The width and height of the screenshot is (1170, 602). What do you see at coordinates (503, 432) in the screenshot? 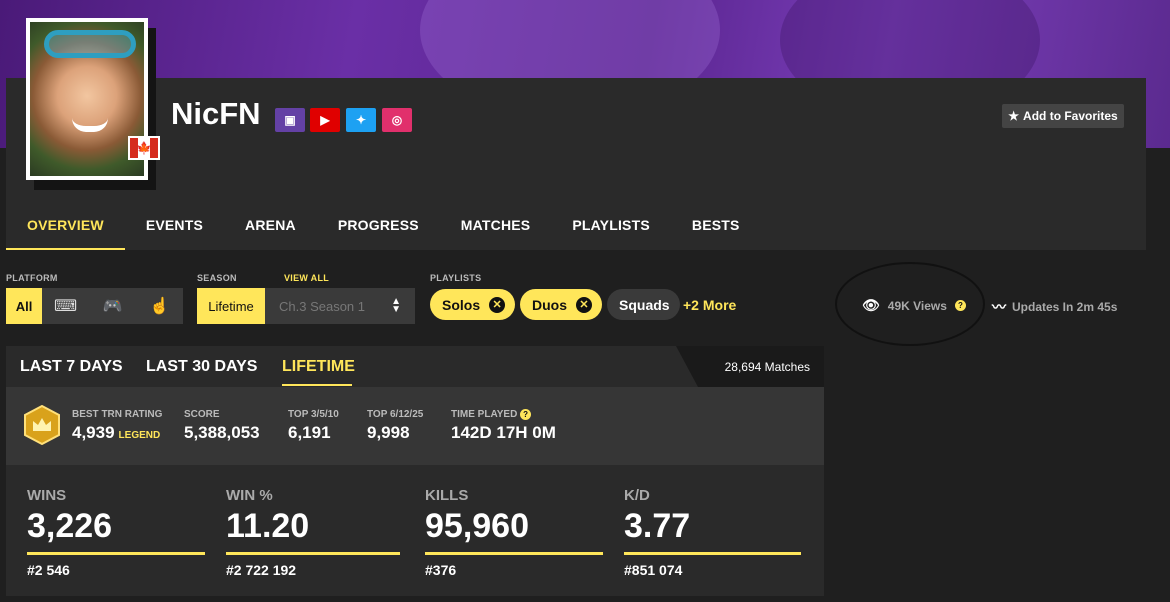
I see `time-played-value: 142D 17H 0M` at bounding box center [503, 432].